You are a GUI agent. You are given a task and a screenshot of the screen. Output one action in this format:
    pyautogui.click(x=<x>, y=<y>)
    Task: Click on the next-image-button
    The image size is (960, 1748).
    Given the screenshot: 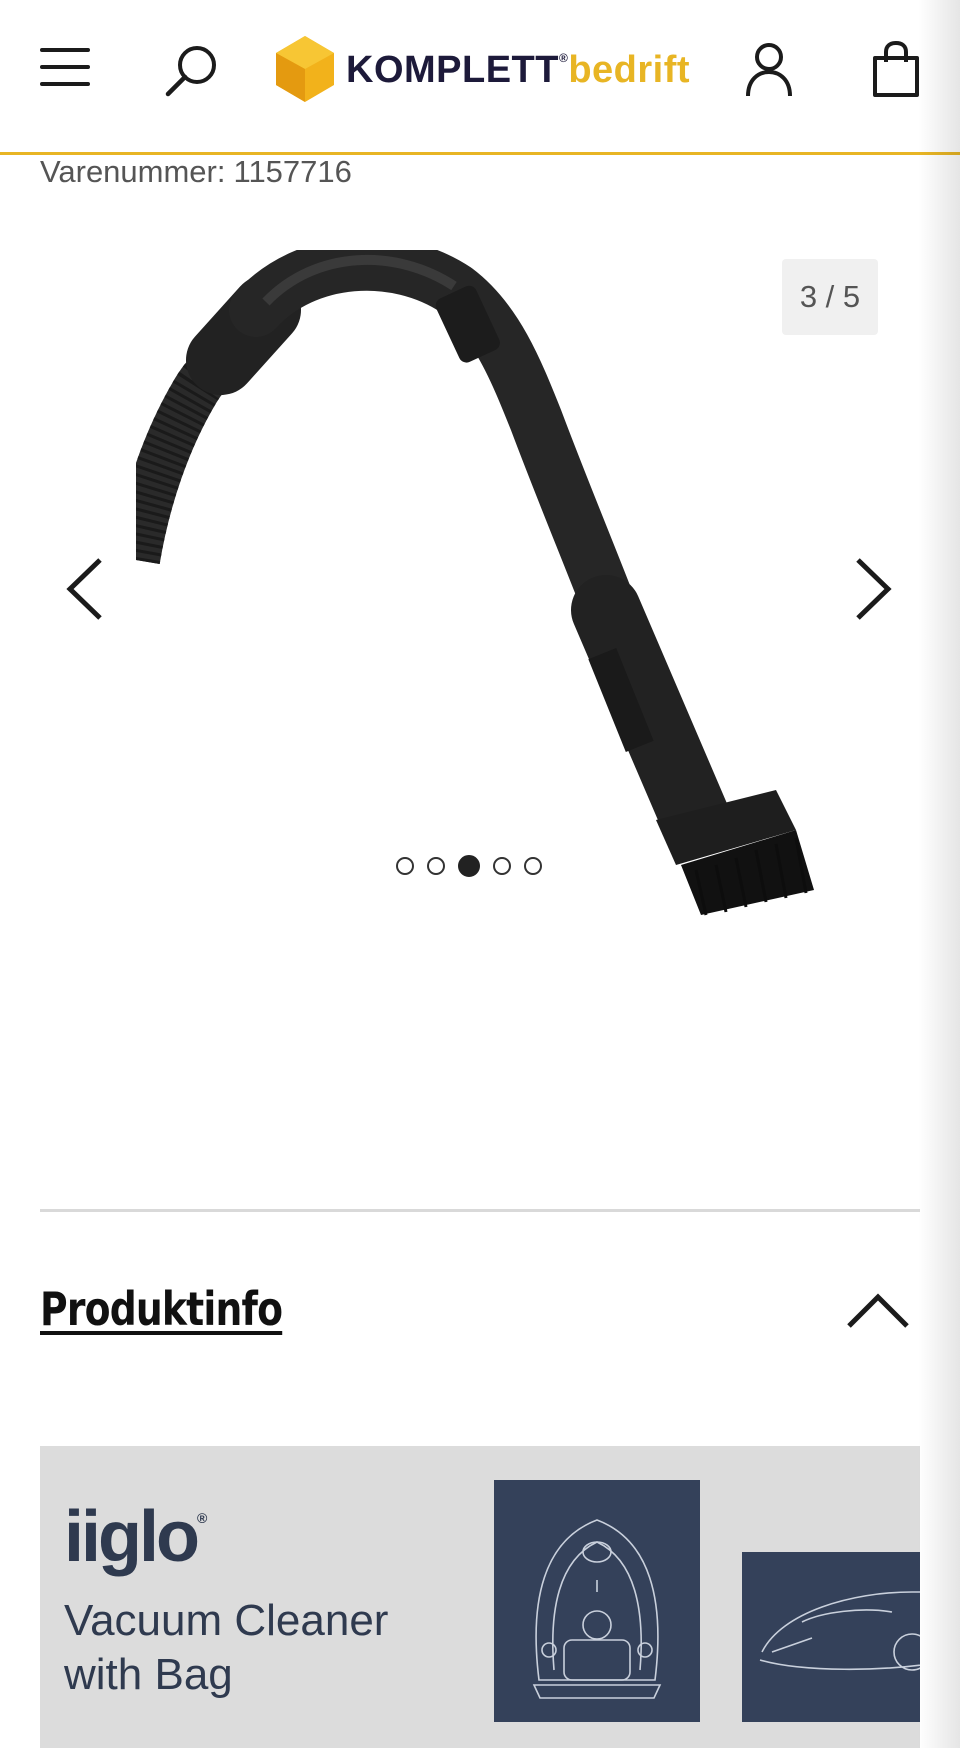 What is the action you would take?
    pyautogui.click(x=873, y=589)
    